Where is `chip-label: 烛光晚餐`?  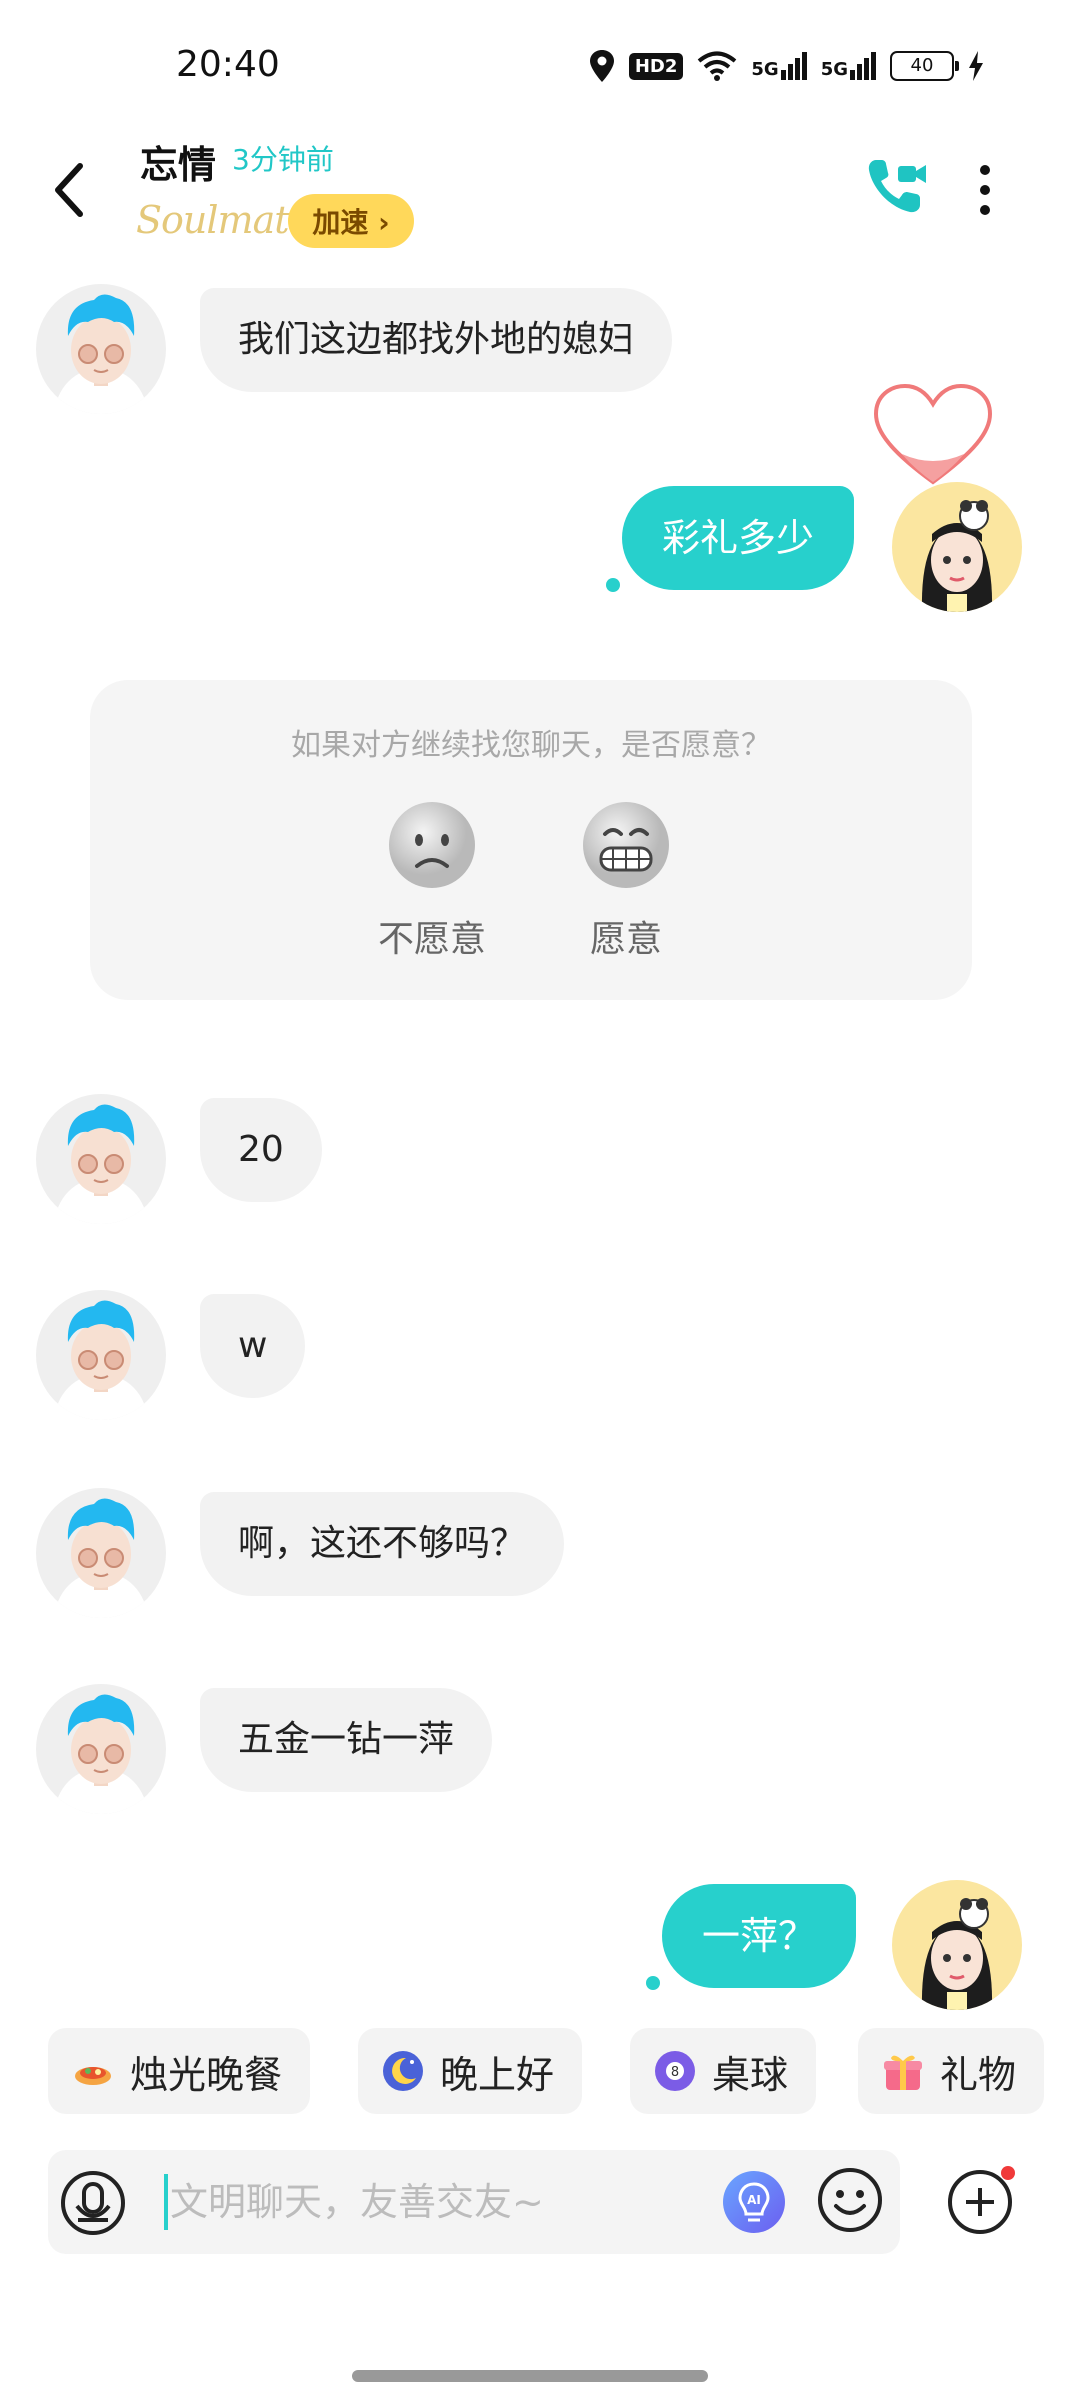
chip-label: 烛光晚餐 is located at coordinates (206, 2074).